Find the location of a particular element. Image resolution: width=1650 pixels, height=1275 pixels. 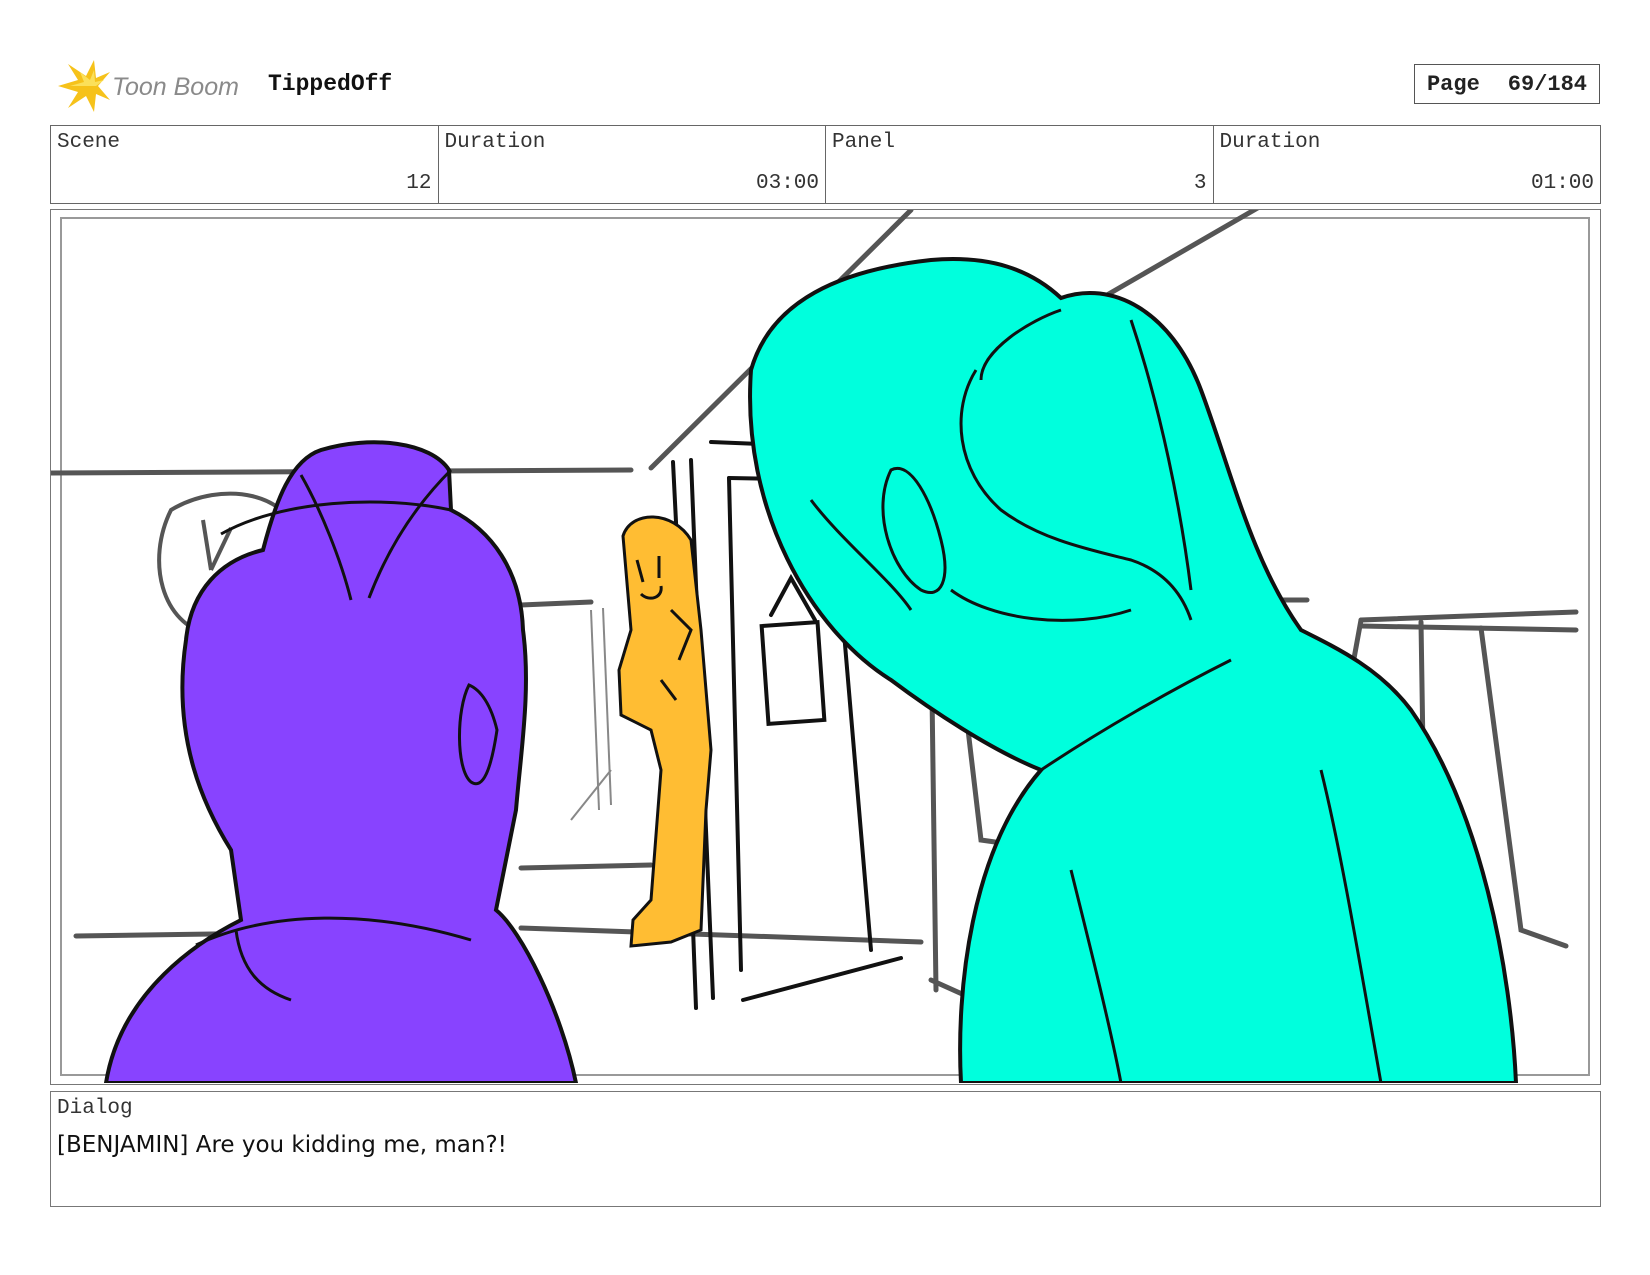

page-number: 69/184 is located at coordinates (1547, 84).